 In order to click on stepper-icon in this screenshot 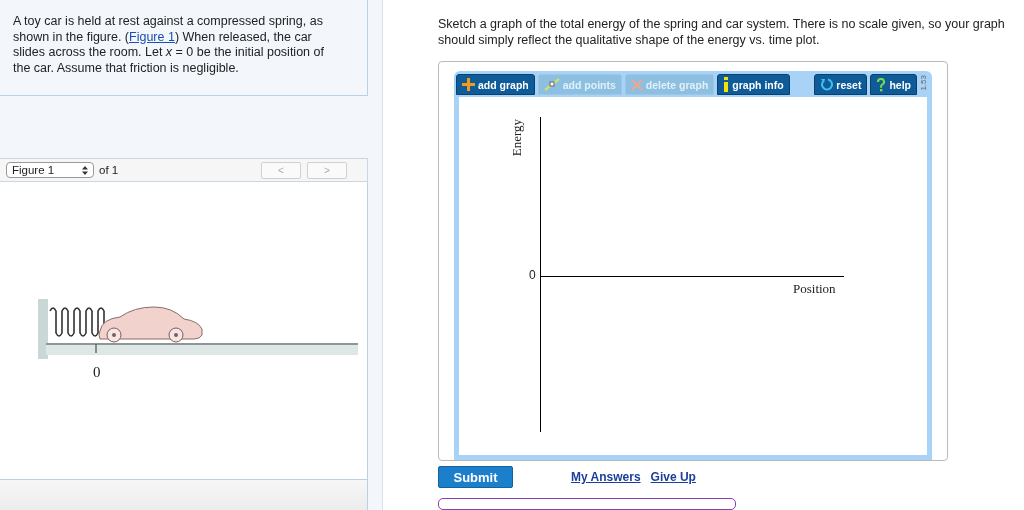, I will do `click(85, 170)`.